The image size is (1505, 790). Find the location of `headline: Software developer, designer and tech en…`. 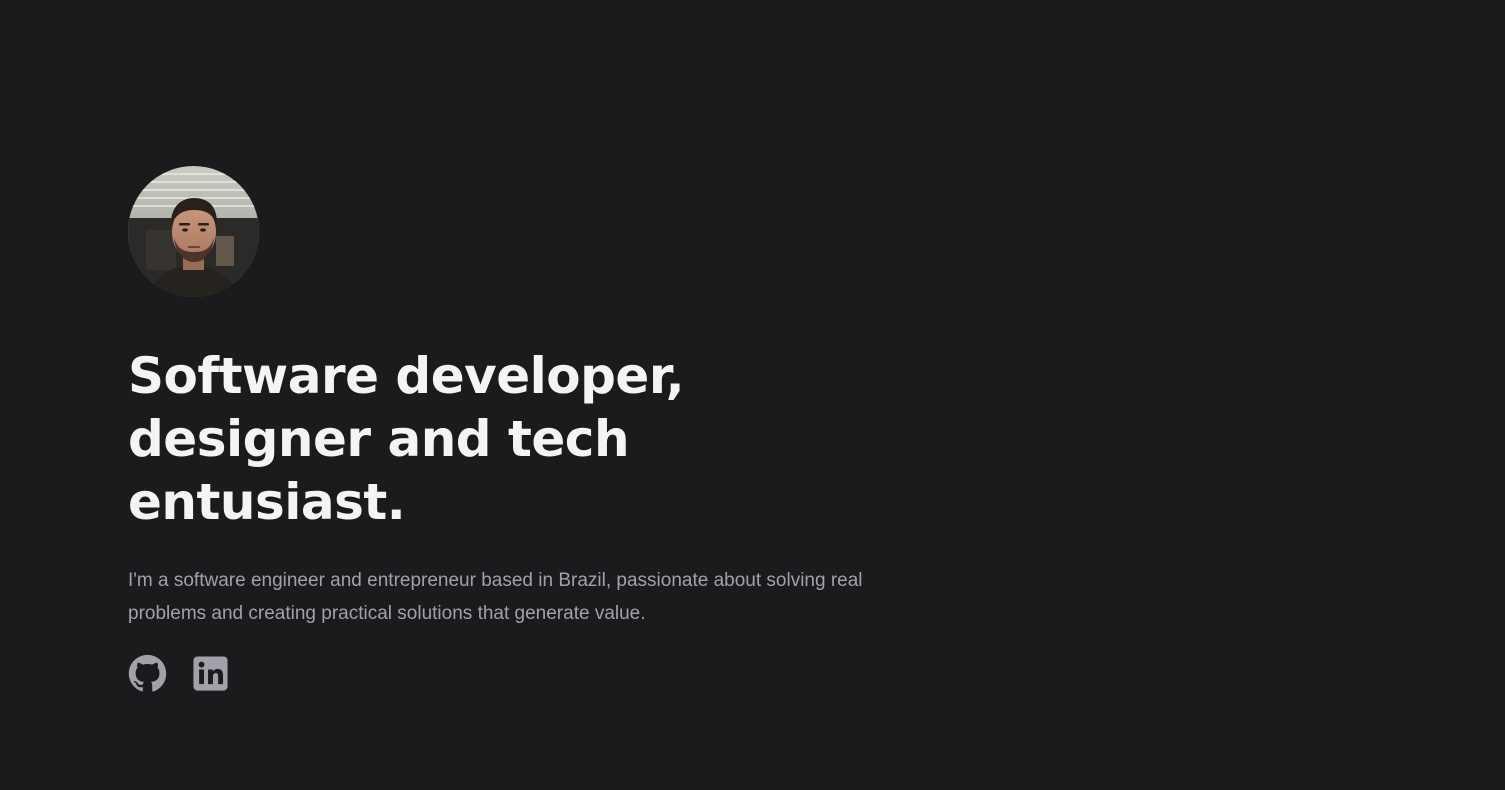

headline: Software developer, designer and tech en… is located at coordinates (406, 439).